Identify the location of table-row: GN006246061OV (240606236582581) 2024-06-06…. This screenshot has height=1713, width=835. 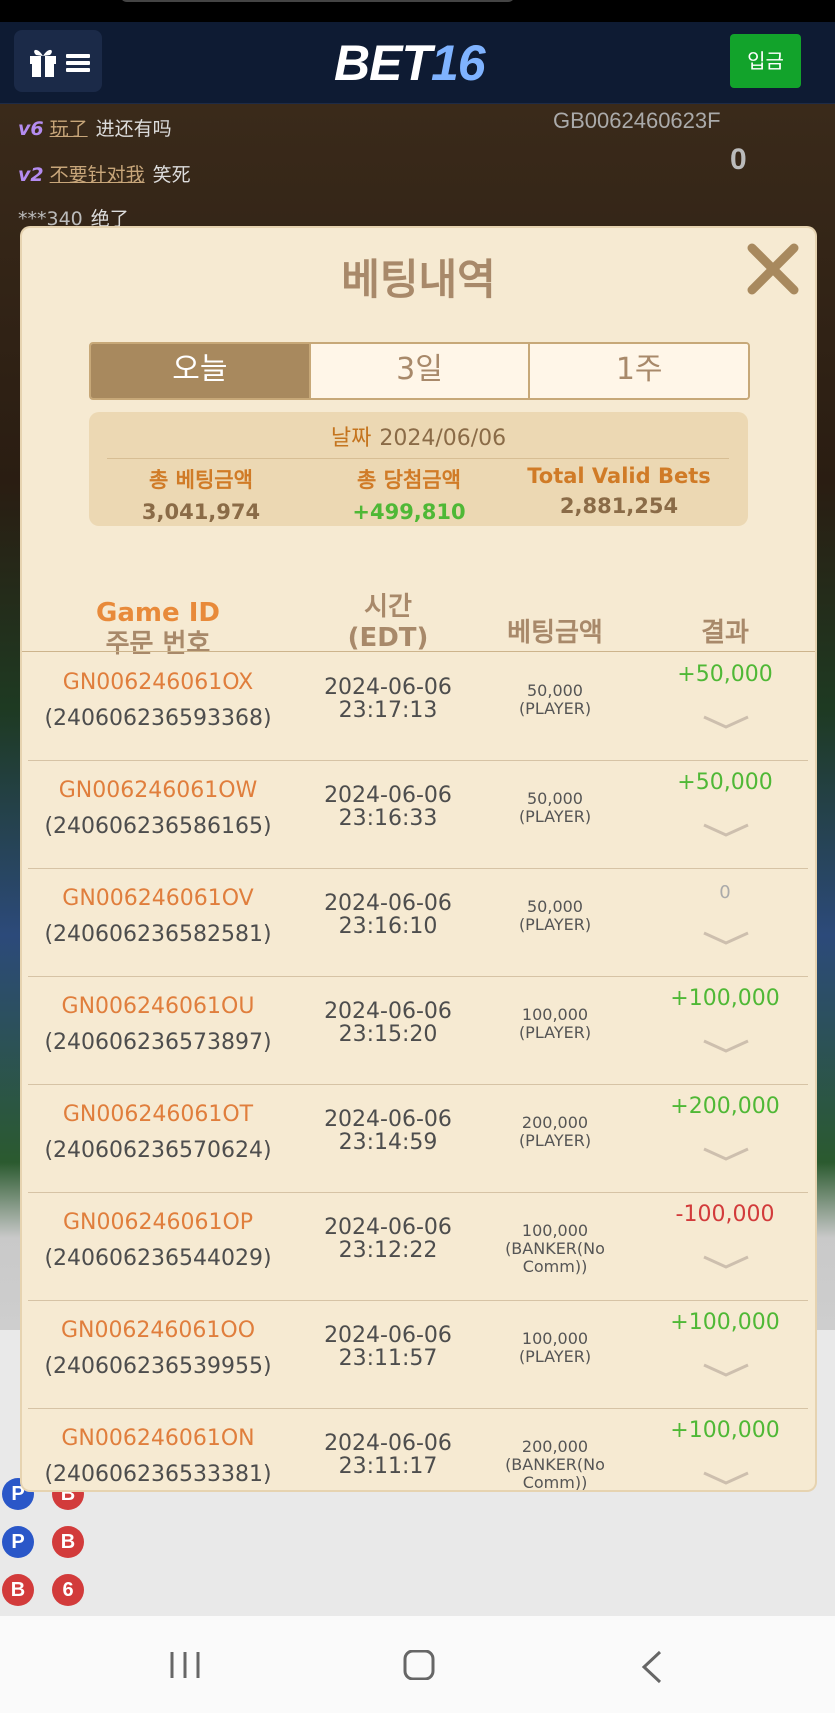
(418, 922).